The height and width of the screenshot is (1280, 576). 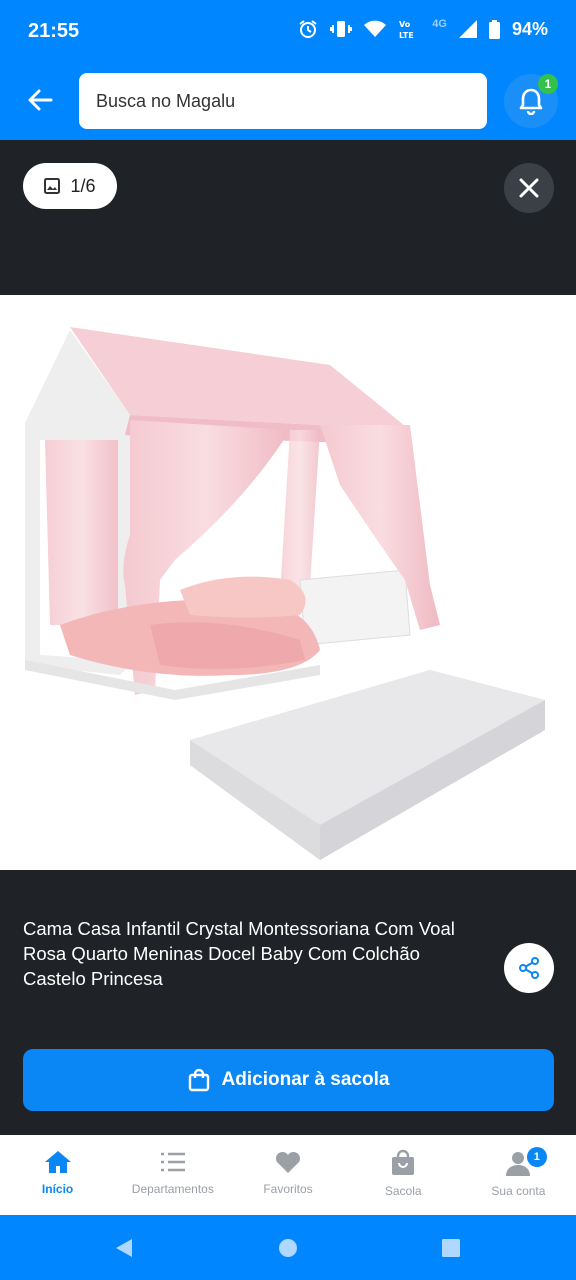 I want to click on notification-badge: 1, so click(x=548, y=84).